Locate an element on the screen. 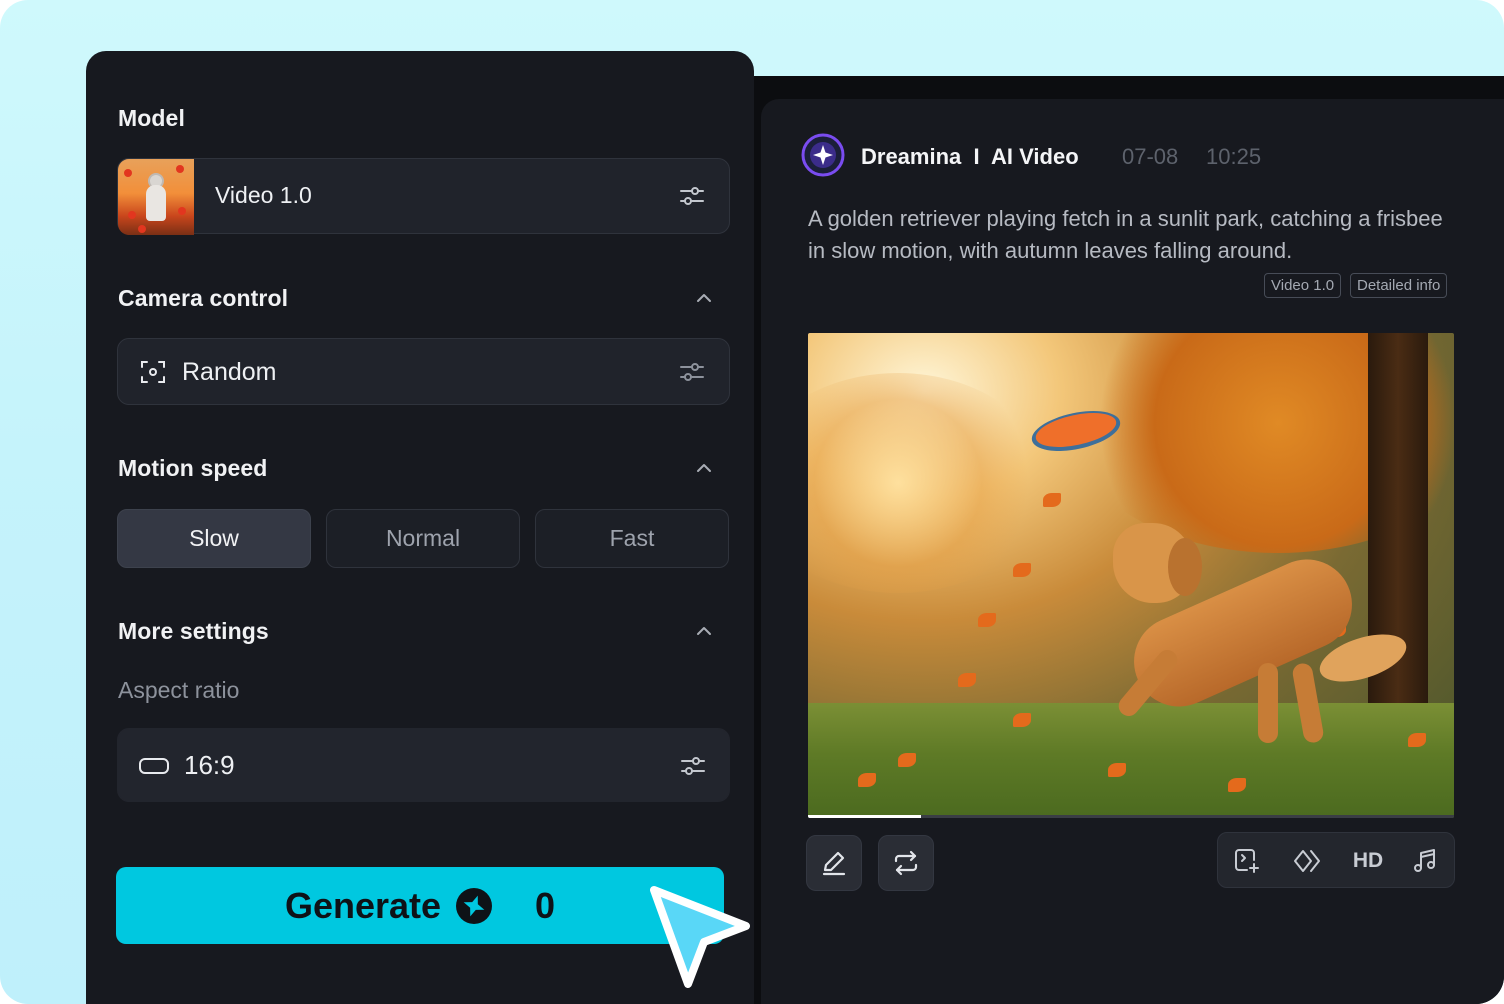 The width and height of the screenshot is (1504, 1004). speed-normal-button: Normal is located at coordinates (423, 538).